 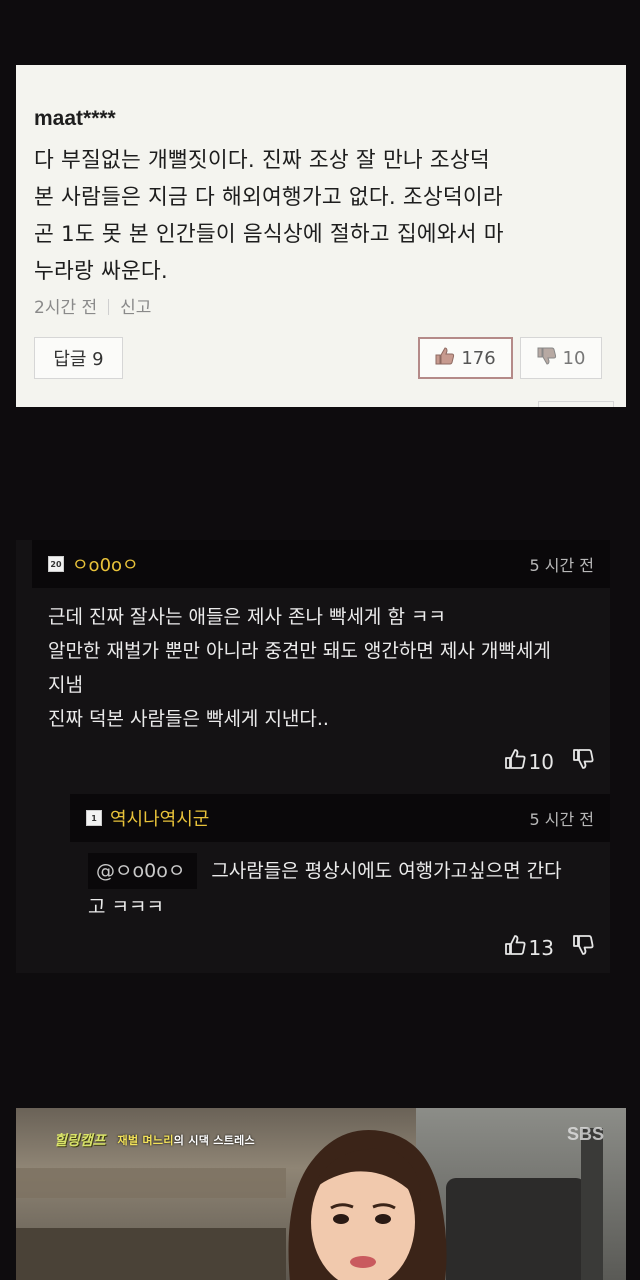 I want to click on vote-bar: 13, so click(x=549, y=947).